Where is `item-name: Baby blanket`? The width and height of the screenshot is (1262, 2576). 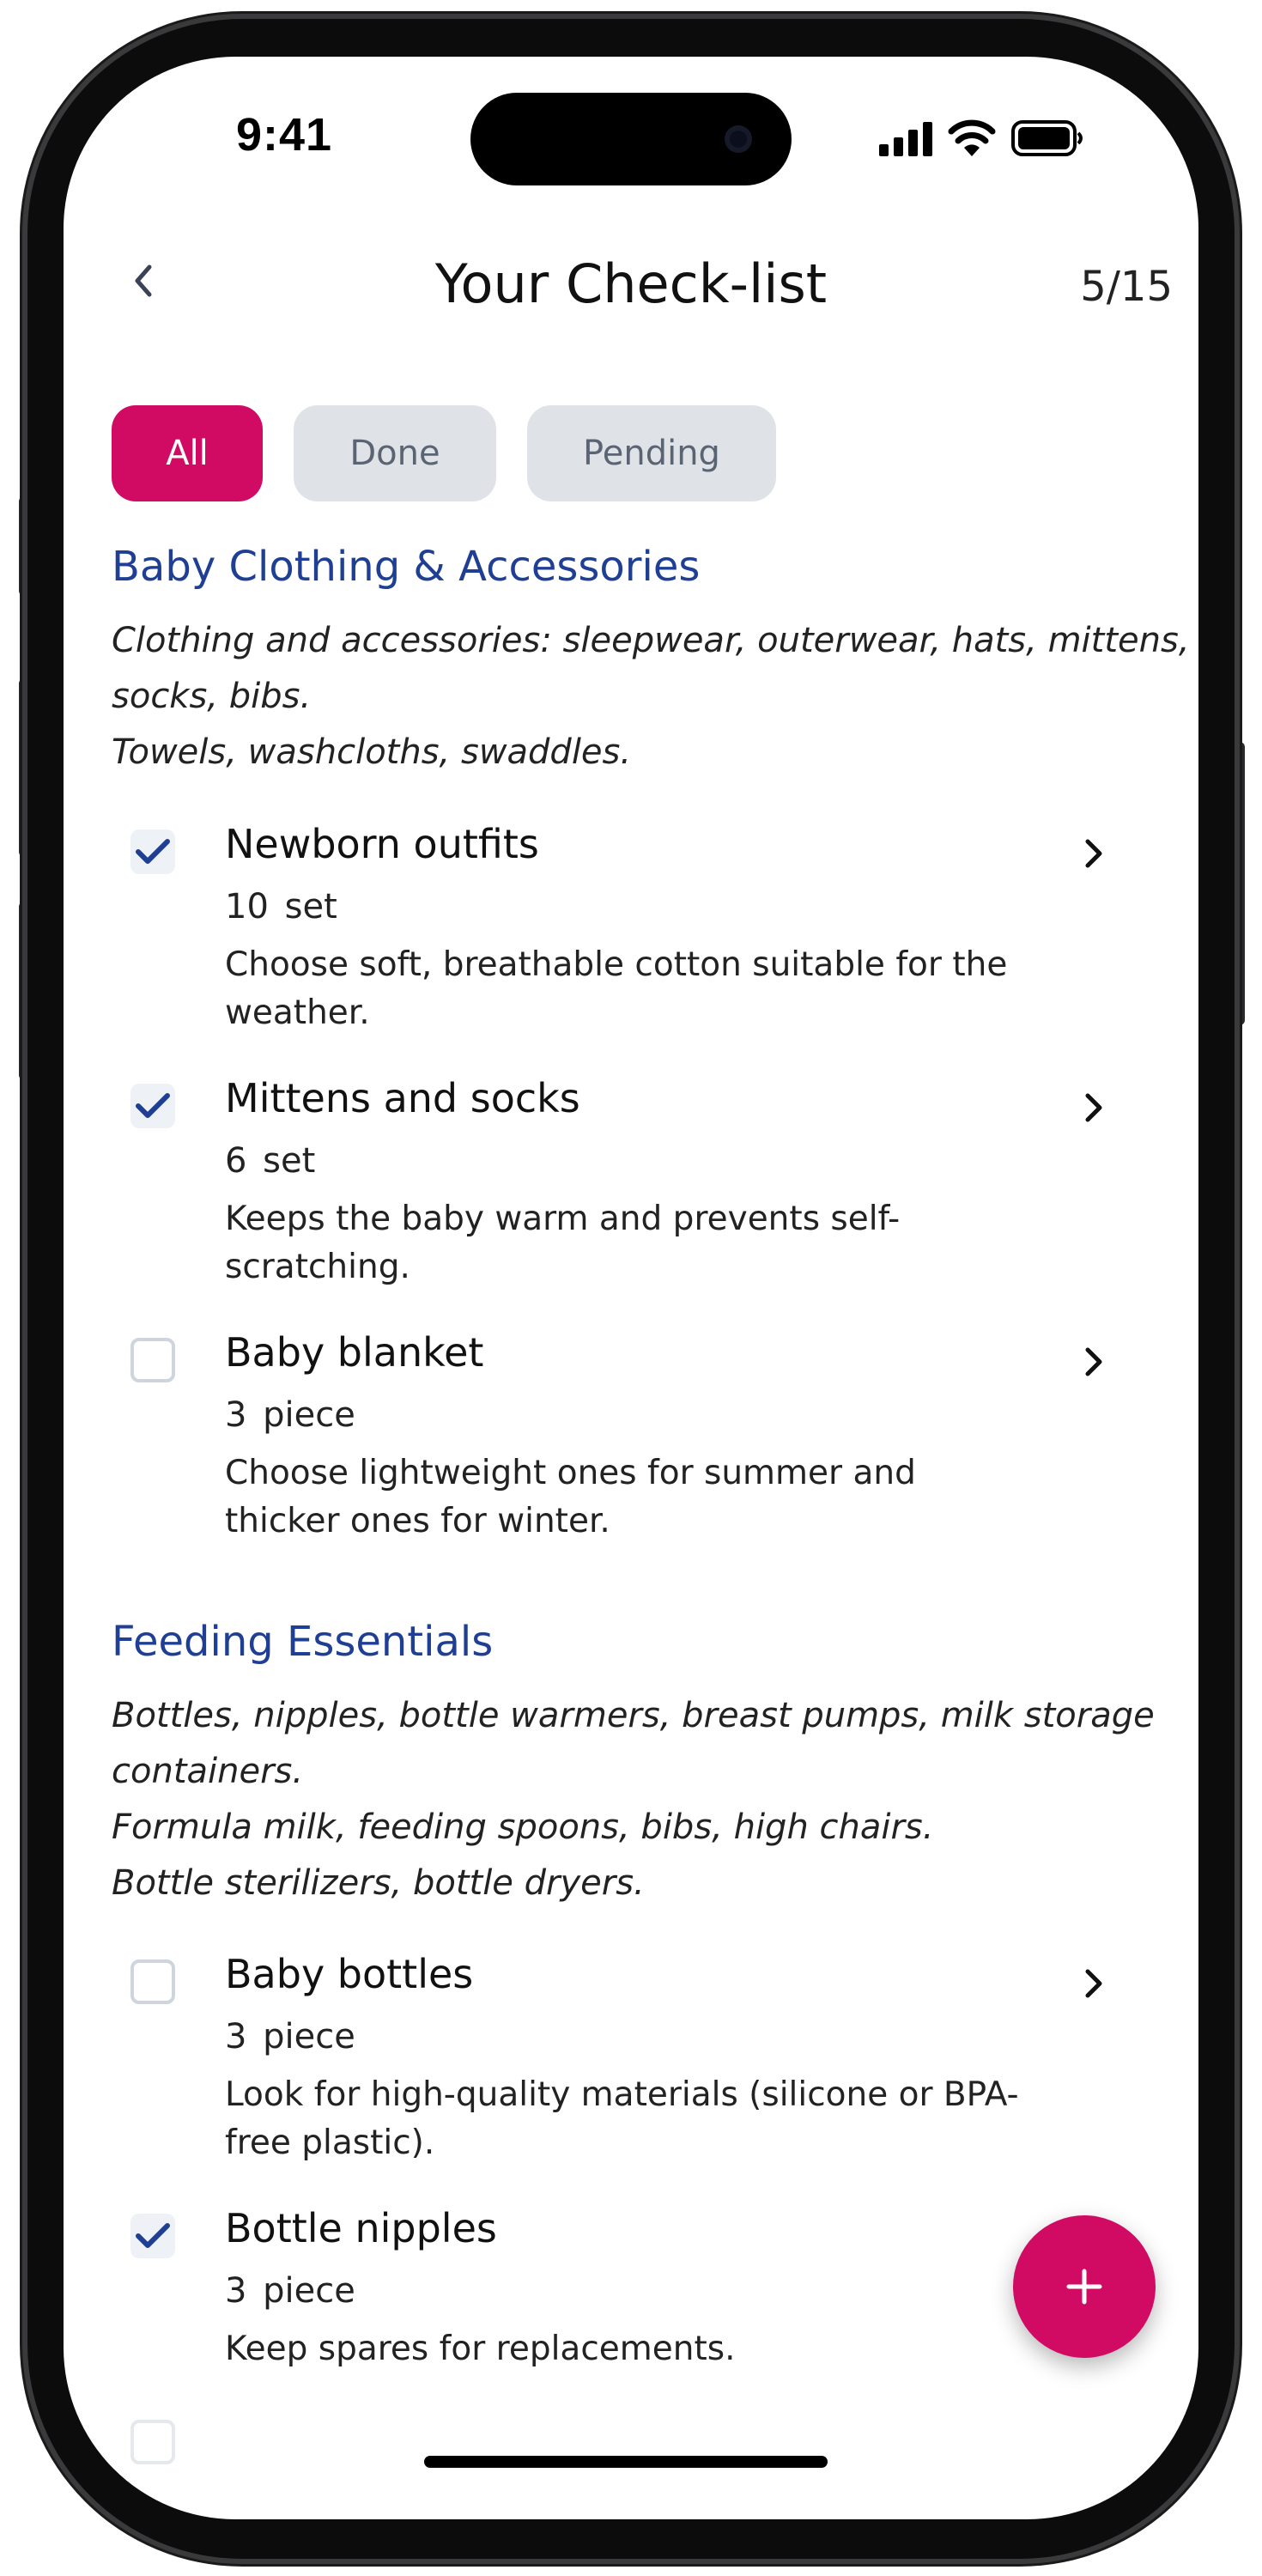 item-name: Baby blanket is located at coordinates (354, 1352).